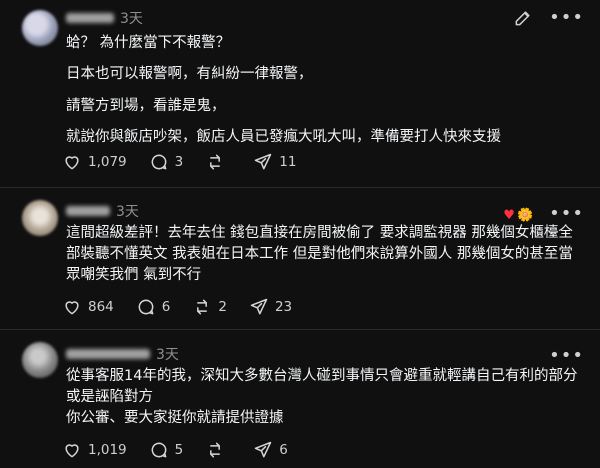 The height and width of the screenshot is (468, 600). I want to click on share-button: 23, so click(270, 307).